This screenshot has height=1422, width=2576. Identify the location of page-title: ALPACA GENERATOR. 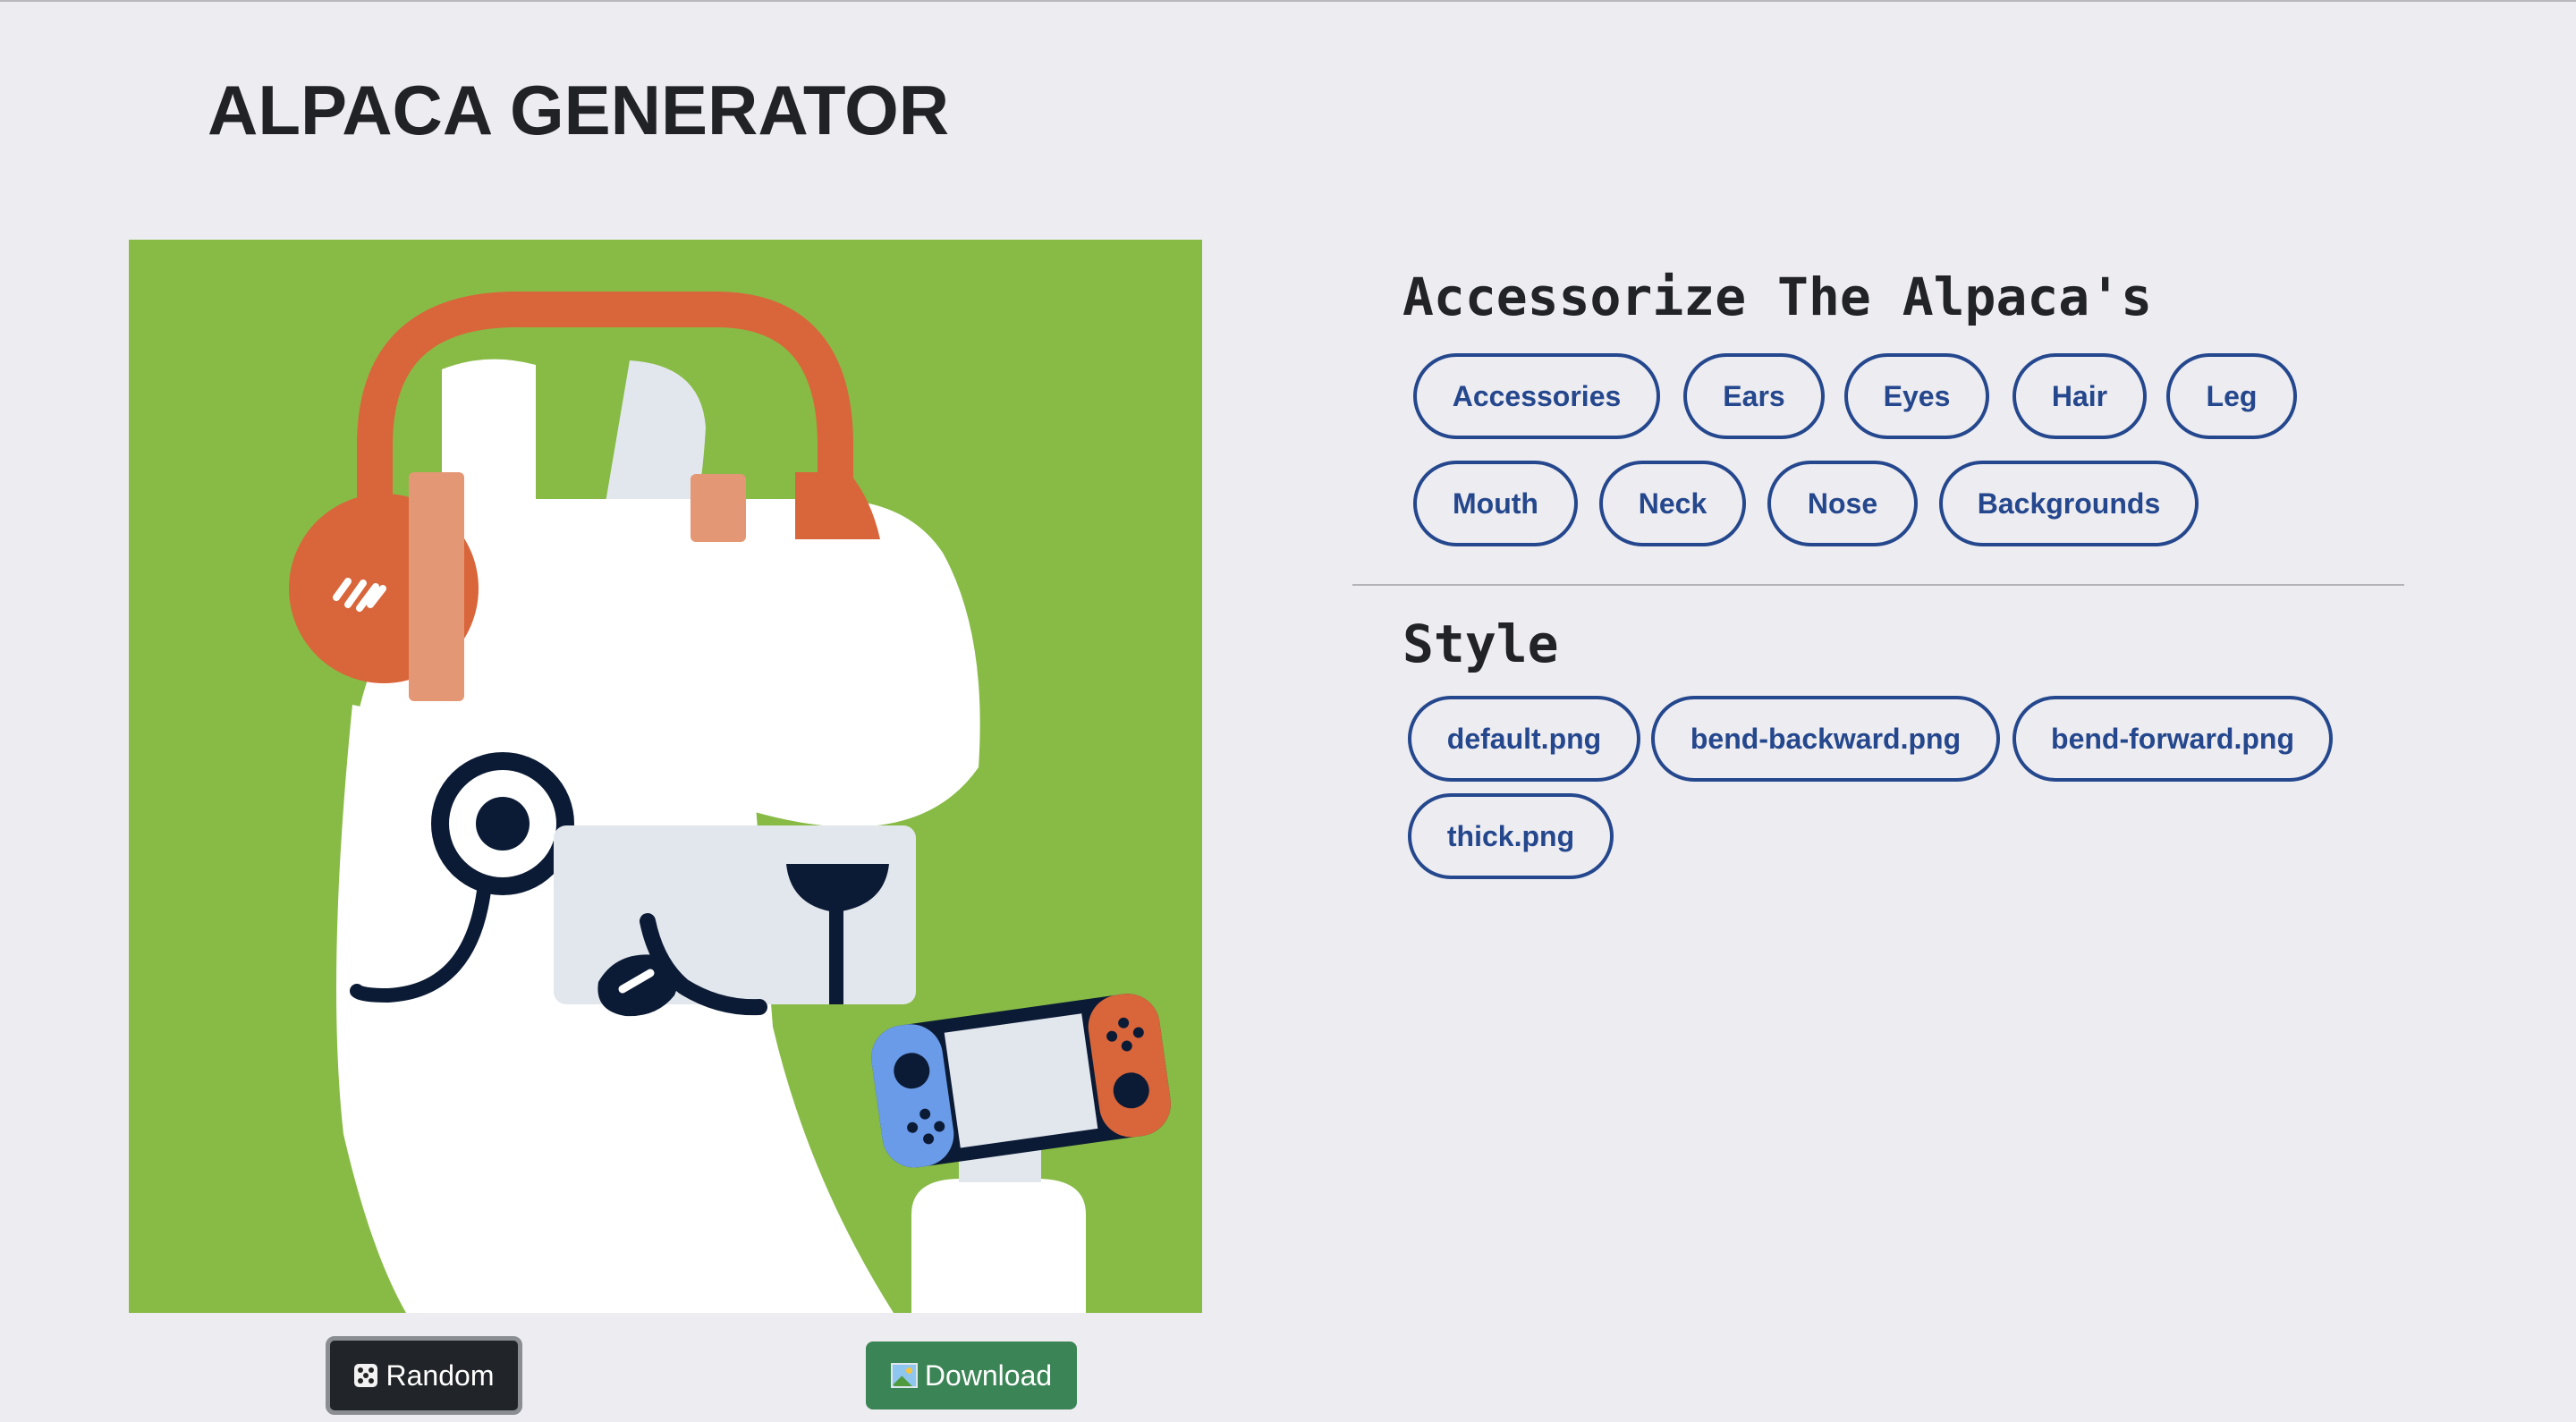
(579, 110).